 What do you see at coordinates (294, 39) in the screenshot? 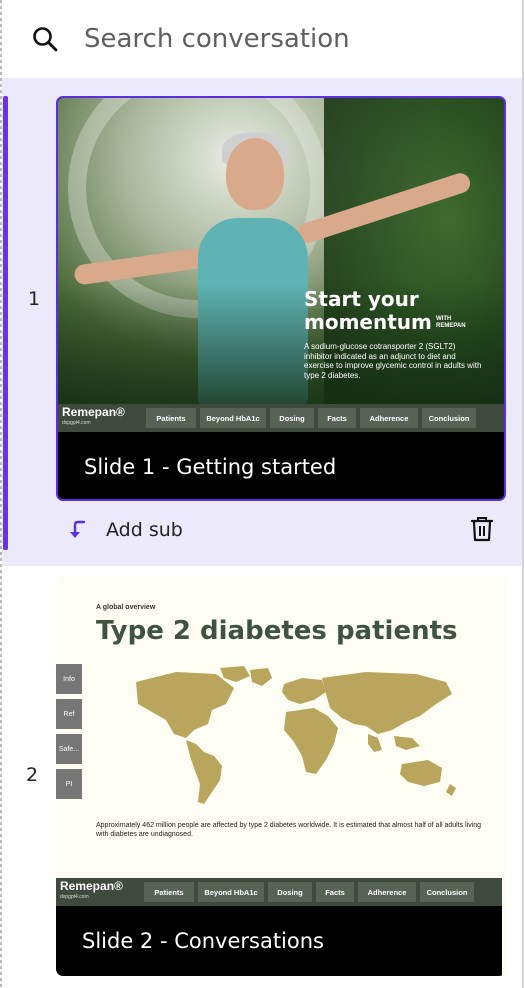
I see `search-input` at bounding box center [294, 39].